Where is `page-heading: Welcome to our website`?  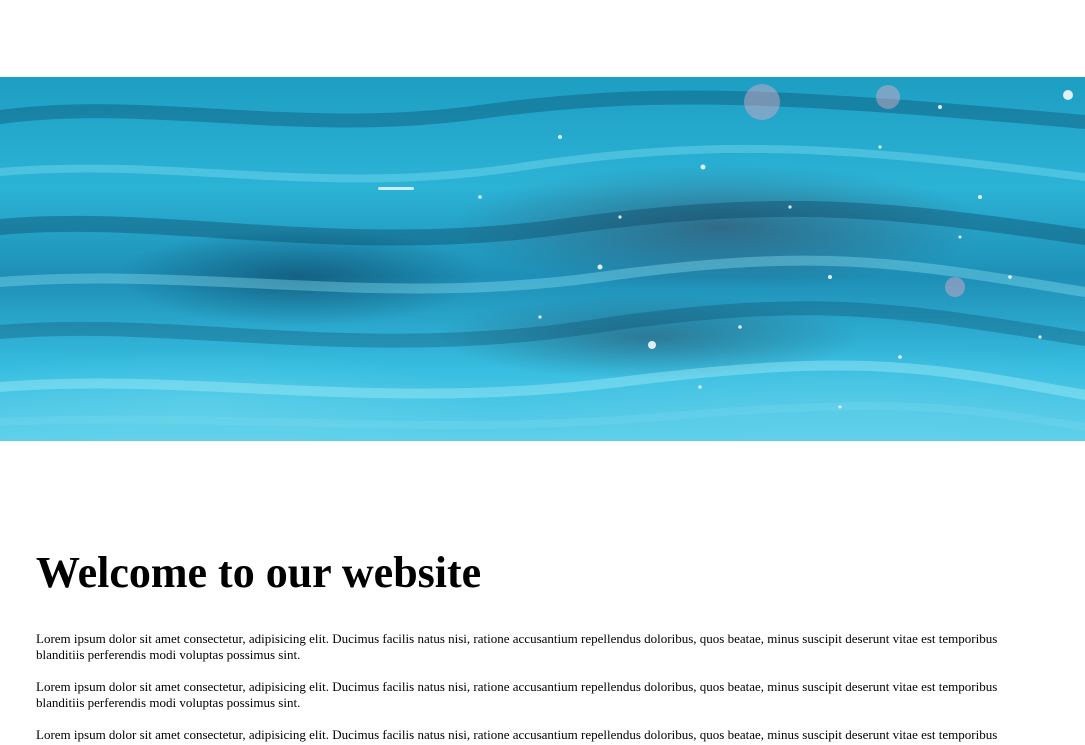 page-heading: Welcome to our website is located at coordinates (259, 572).